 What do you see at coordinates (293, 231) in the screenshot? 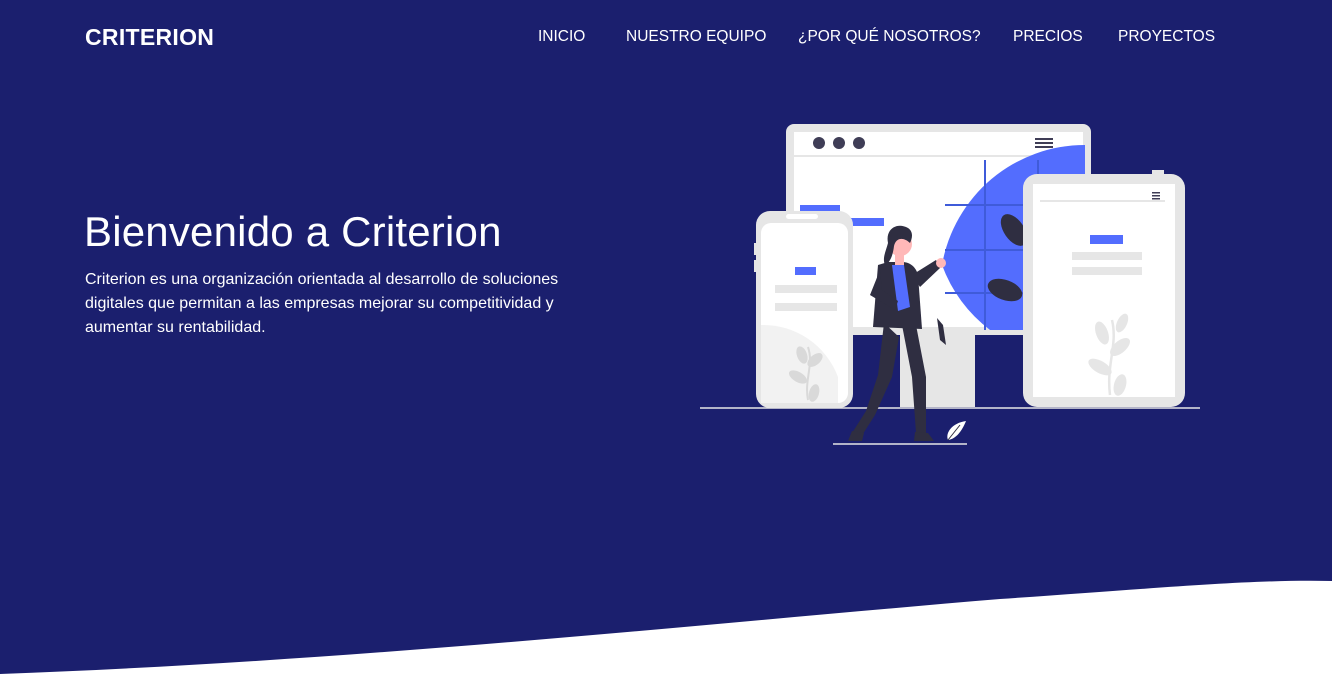
I see `hero-title: Bienvenido a Criterion` at bounding box center [293, 231].